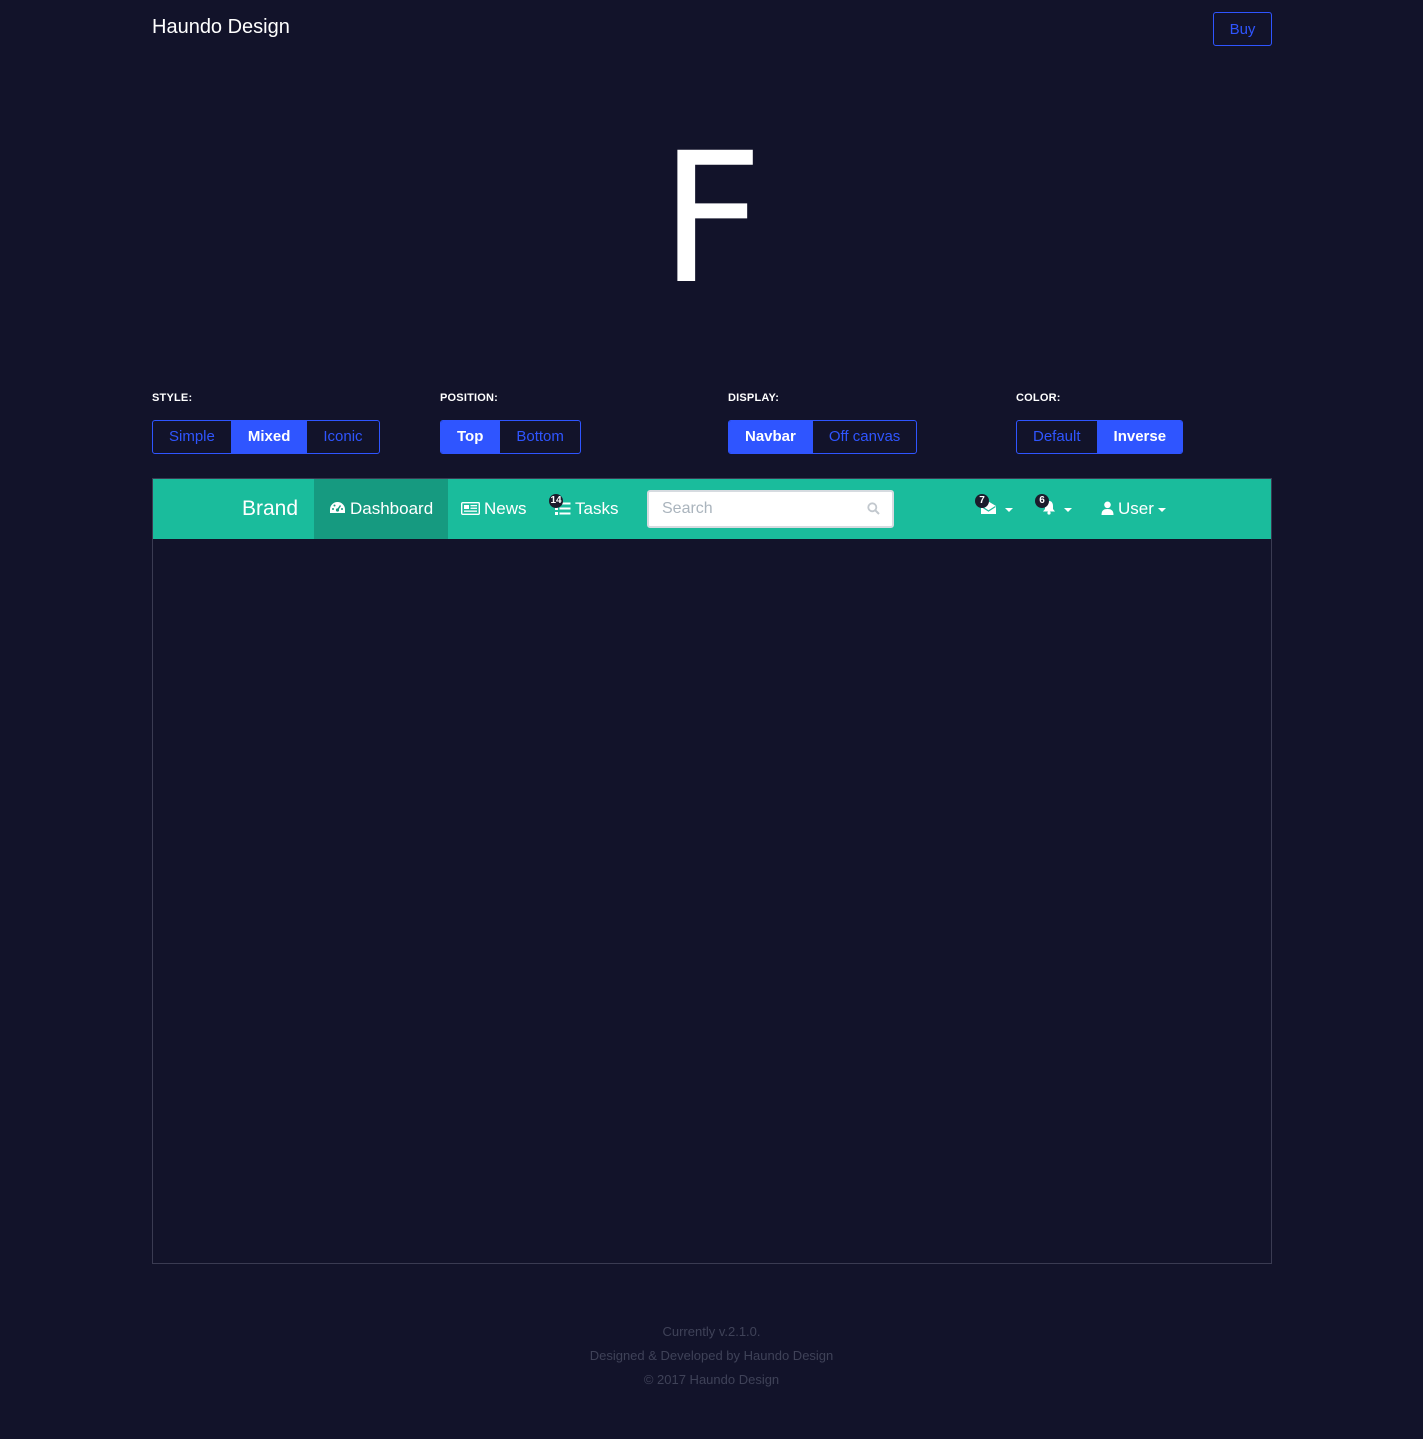 The image size is (1423, 1439). Describe the element at coordinates (1038, 398) in the screenshot. I see `color-label: COLOR:` at that location.